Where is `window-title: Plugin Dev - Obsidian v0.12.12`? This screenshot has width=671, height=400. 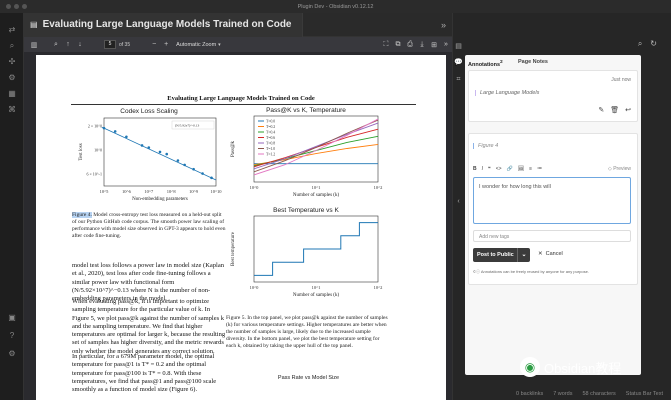
window-title: Plugin Dev - Obsidian v0.12.12 is located at coordinates (335, 6).